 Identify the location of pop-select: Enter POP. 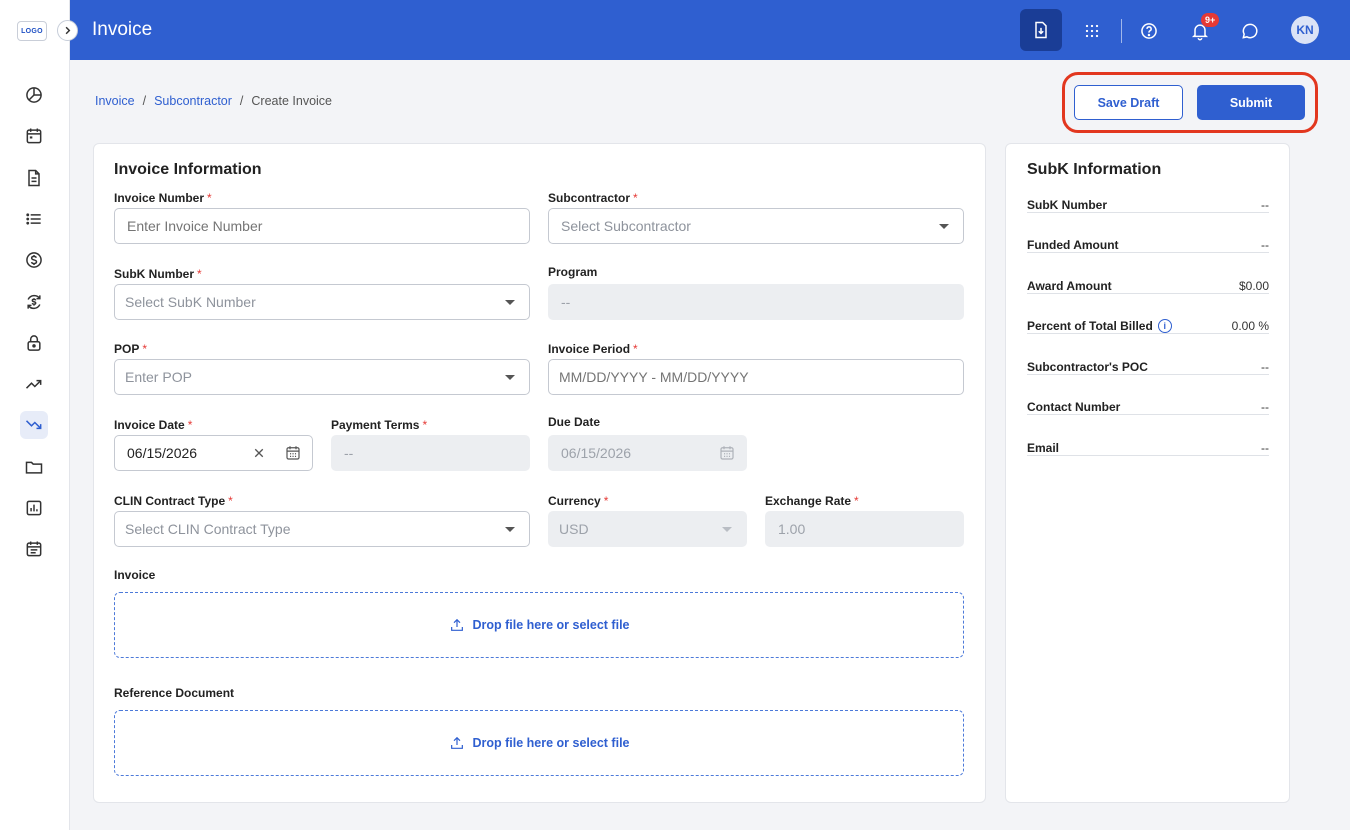
(322, 377).